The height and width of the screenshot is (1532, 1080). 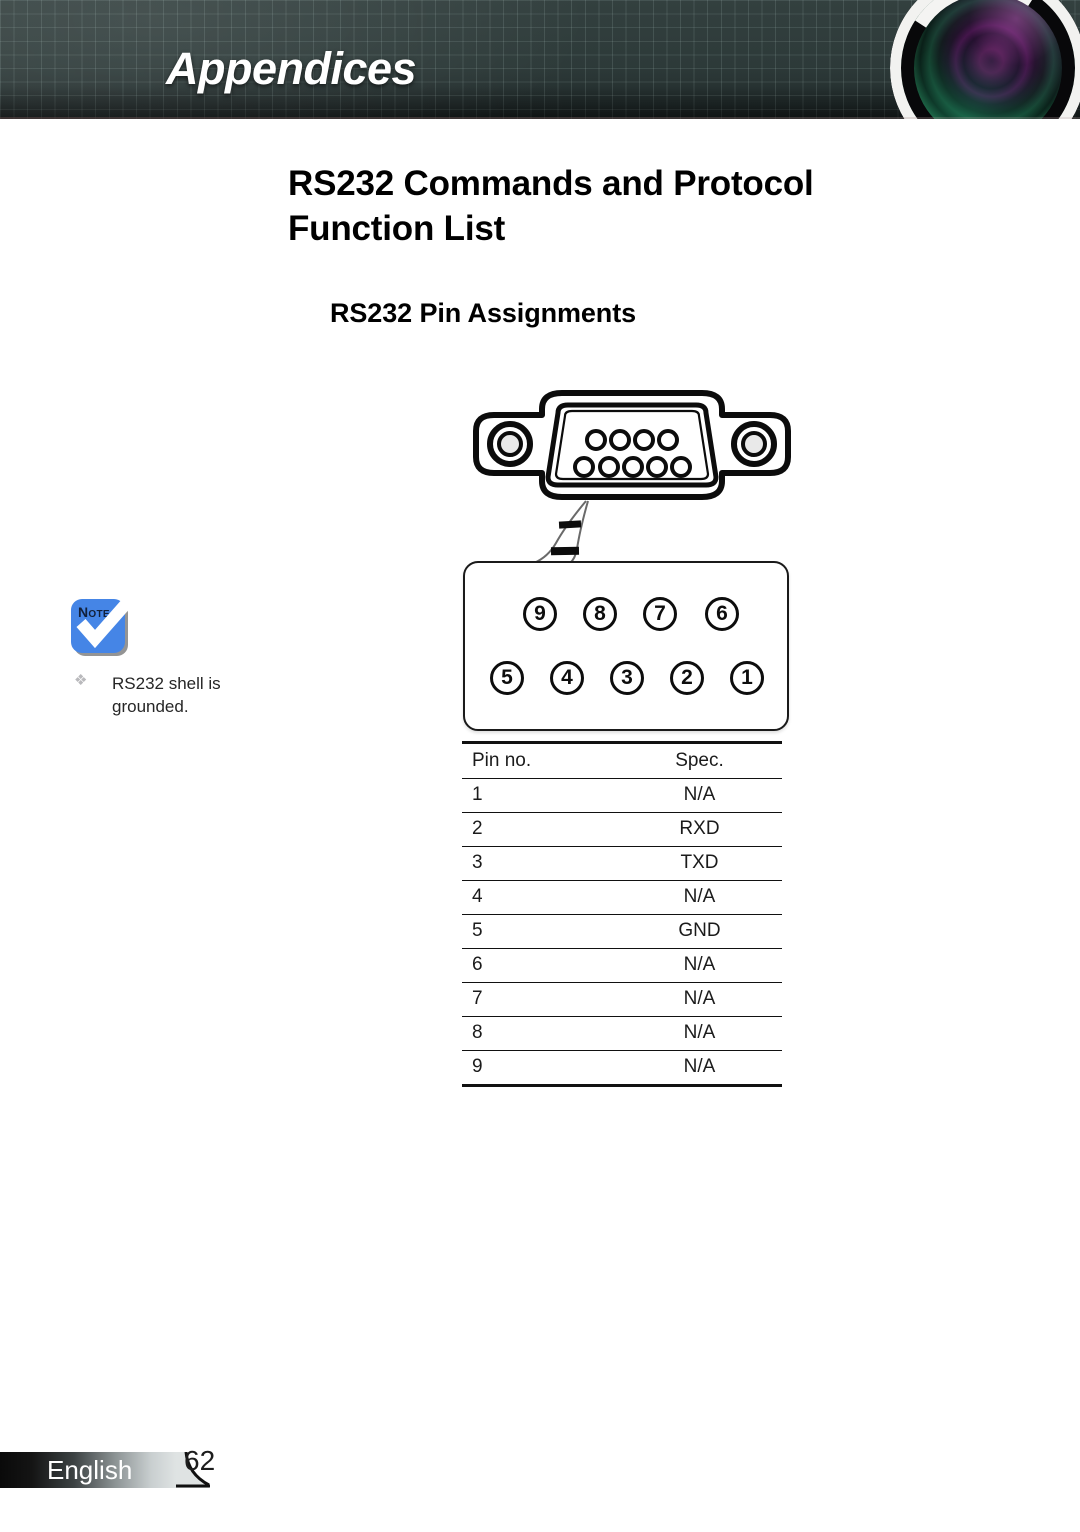 I want to click on lens-outer-barrel, so click(x=985, y=59).